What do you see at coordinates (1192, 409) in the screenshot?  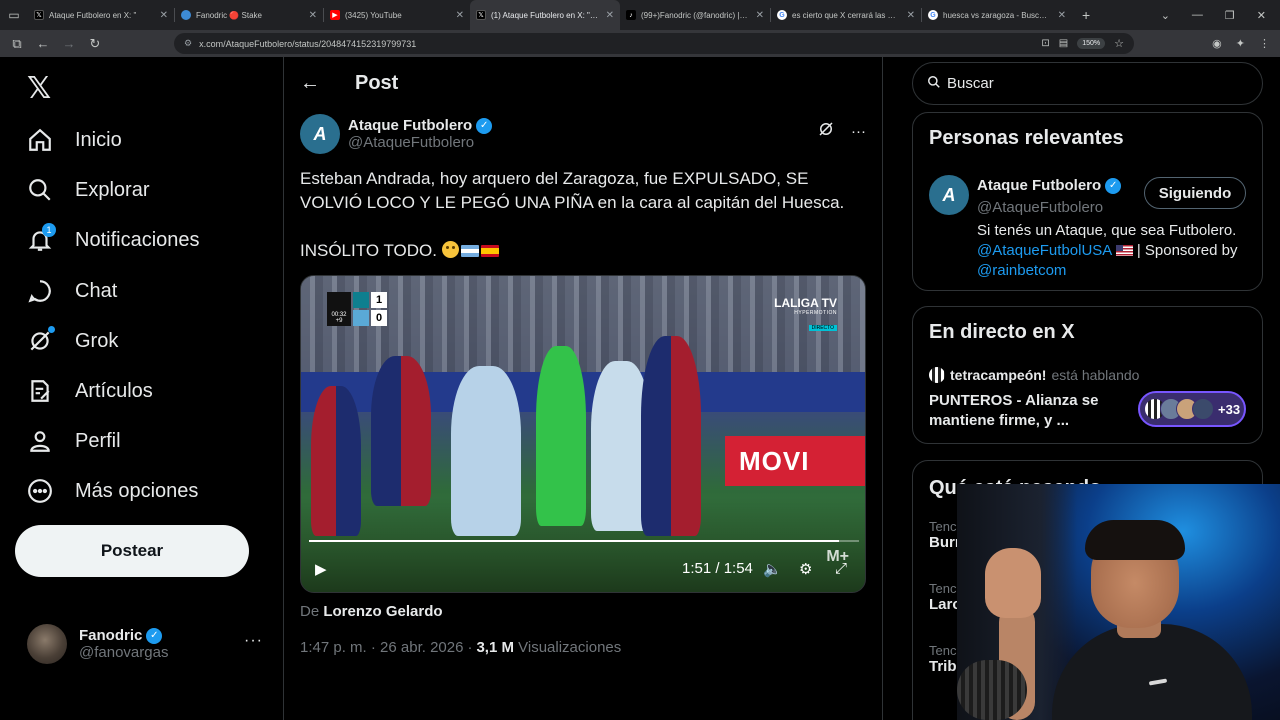 I see `space-listeners: +33` at bounding box center [1192, 409].